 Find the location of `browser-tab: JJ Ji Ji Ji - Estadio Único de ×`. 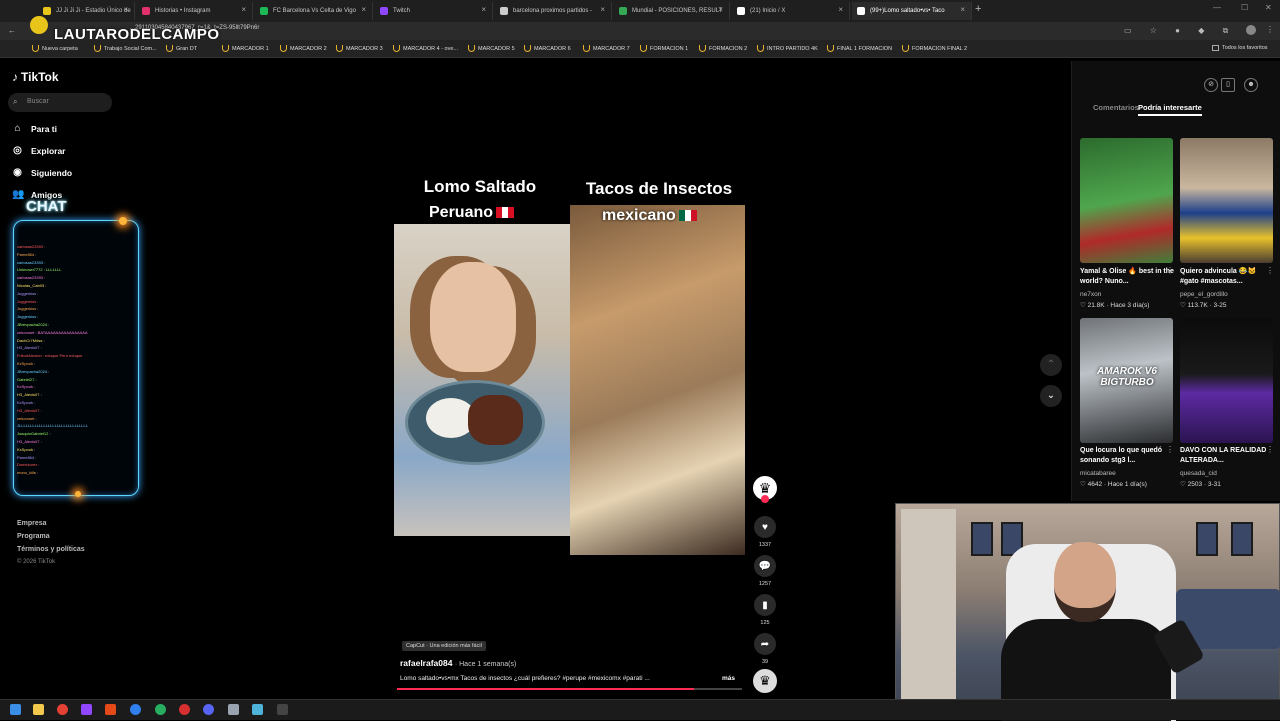

browser-tab: JJ Ji Ji Ji - Estadio Único de × is located at coordinates (86, 11).